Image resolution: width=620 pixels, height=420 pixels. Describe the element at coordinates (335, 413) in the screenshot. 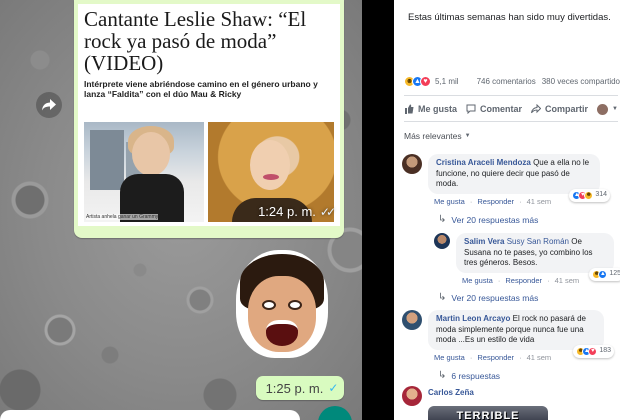

I see `mic-button` at that location.